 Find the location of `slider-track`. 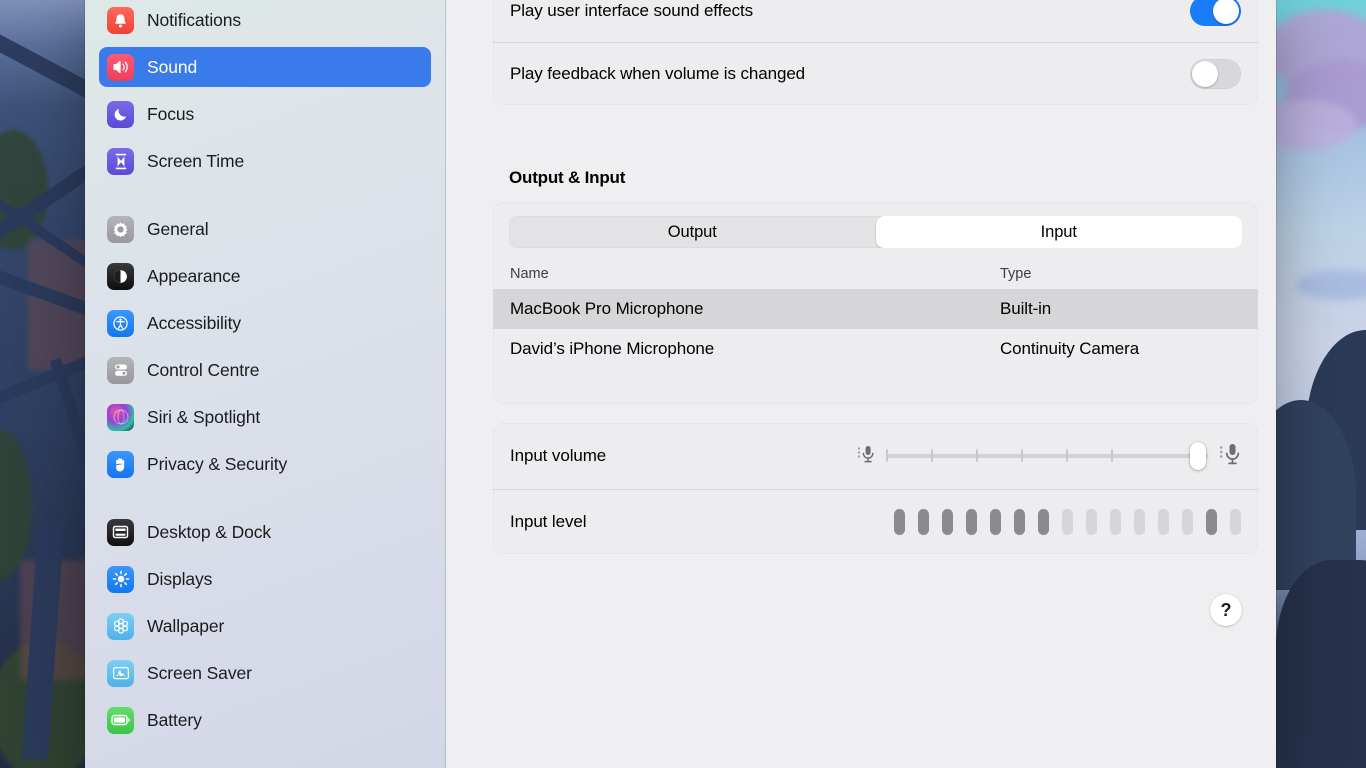

slider-track is located at coordinates (1047, 456).